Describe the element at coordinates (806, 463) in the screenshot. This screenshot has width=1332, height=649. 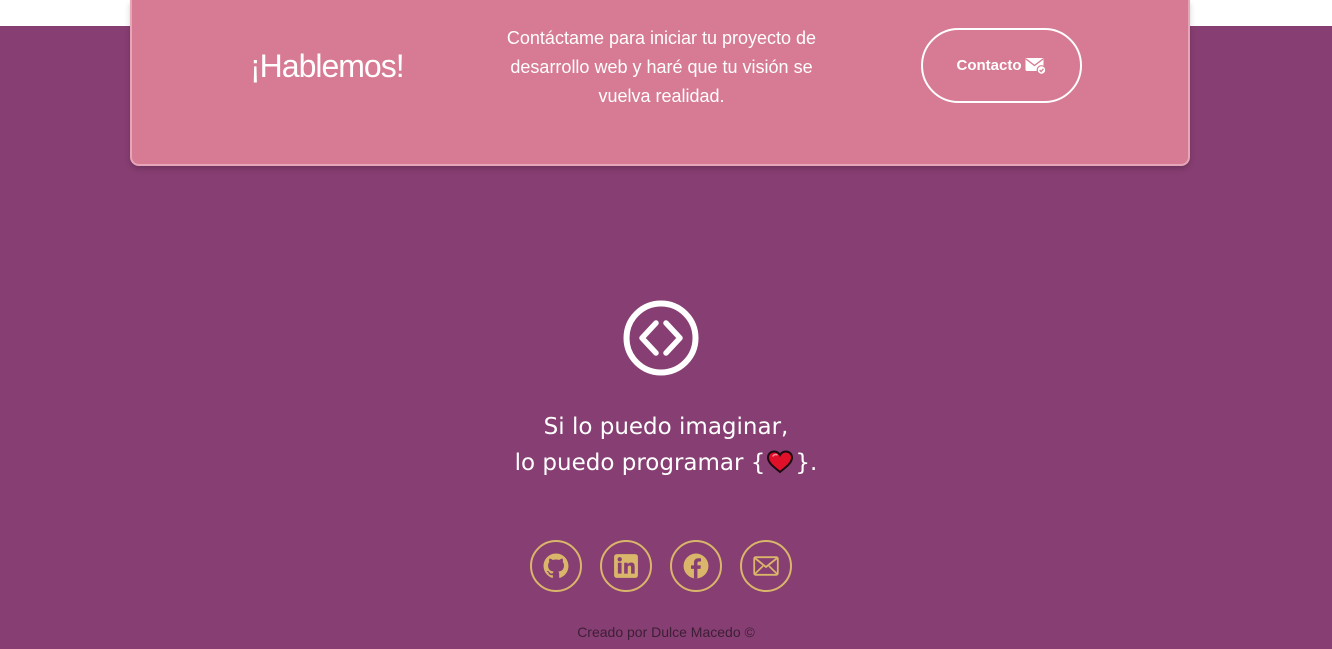
I see `tagline-line-2-end: }.` at that location.